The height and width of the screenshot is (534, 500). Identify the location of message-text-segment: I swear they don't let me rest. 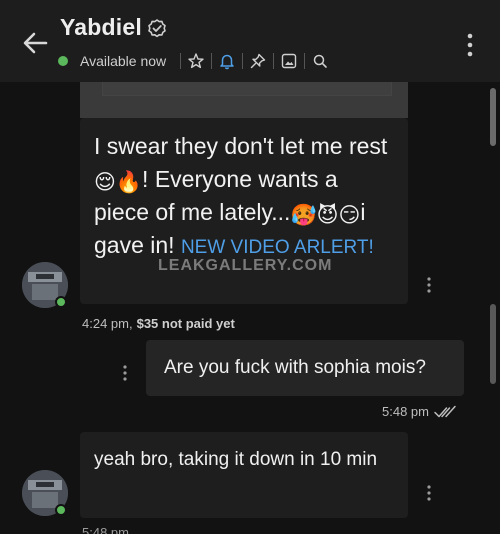
(241, 146).